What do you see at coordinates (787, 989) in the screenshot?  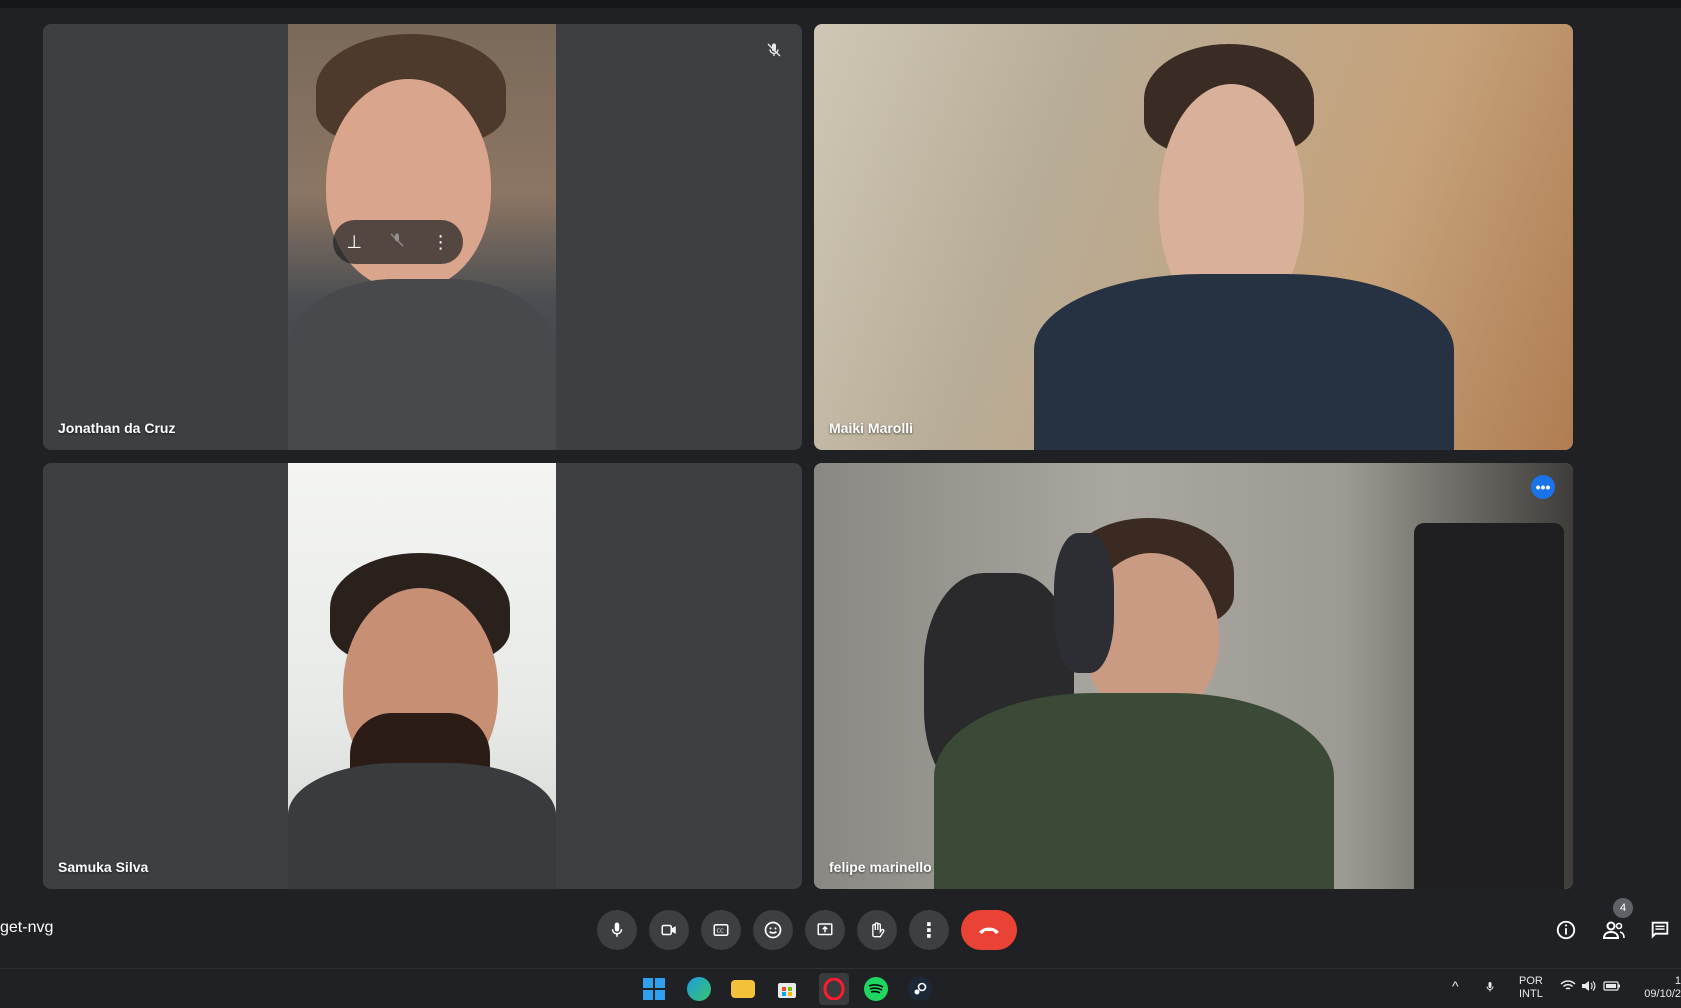 I see `store-icon` at bounding box center [787, 989].